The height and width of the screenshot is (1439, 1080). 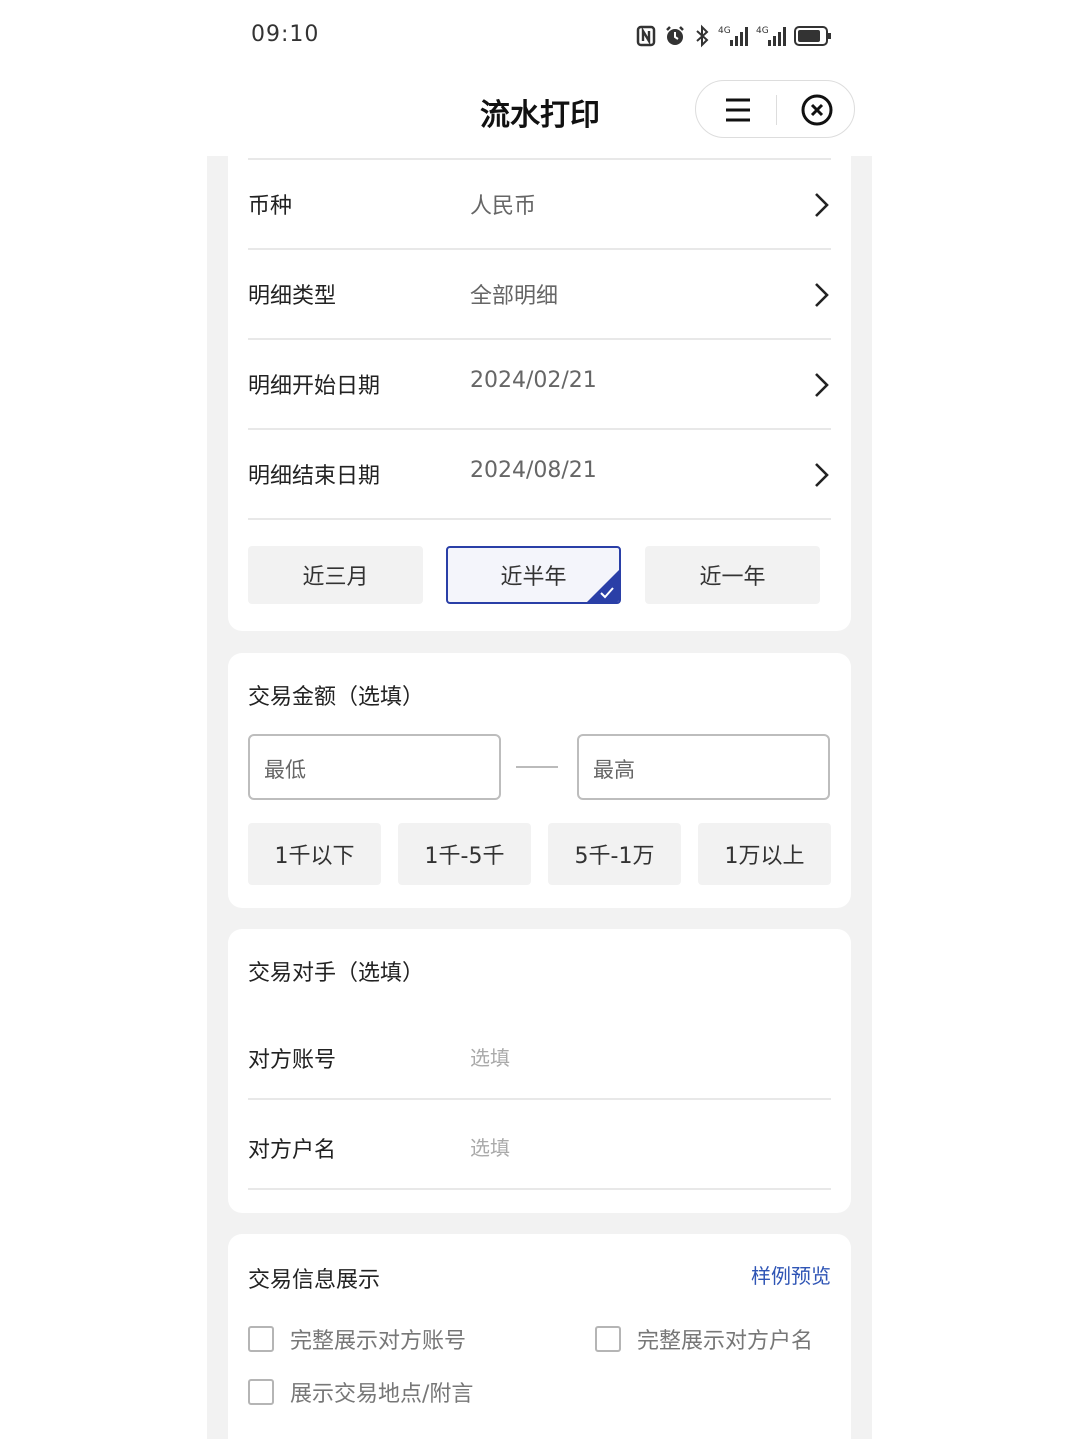 What do you see at coordinates (270, 206) in the screenshot?
I see `row-label: 币种` at bounding box center [270, 206].